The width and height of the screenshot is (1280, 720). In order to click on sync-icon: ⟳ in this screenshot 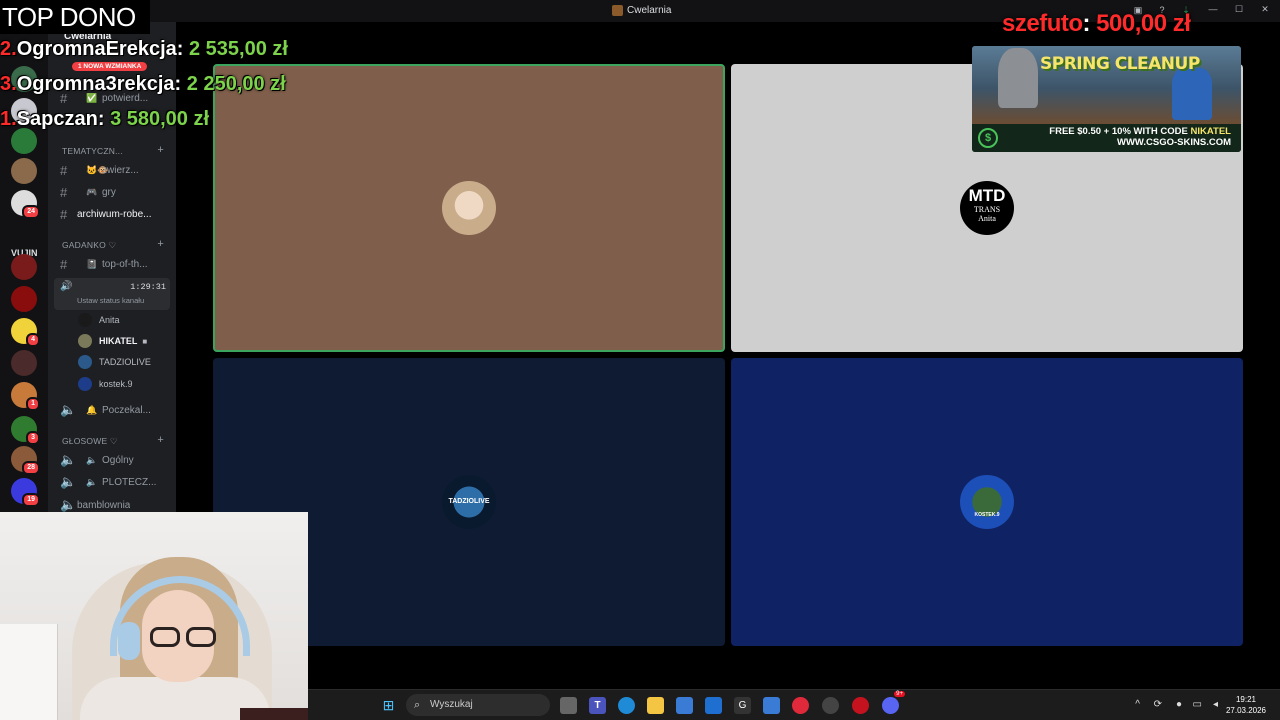, I will do `click(1158, 704)`.